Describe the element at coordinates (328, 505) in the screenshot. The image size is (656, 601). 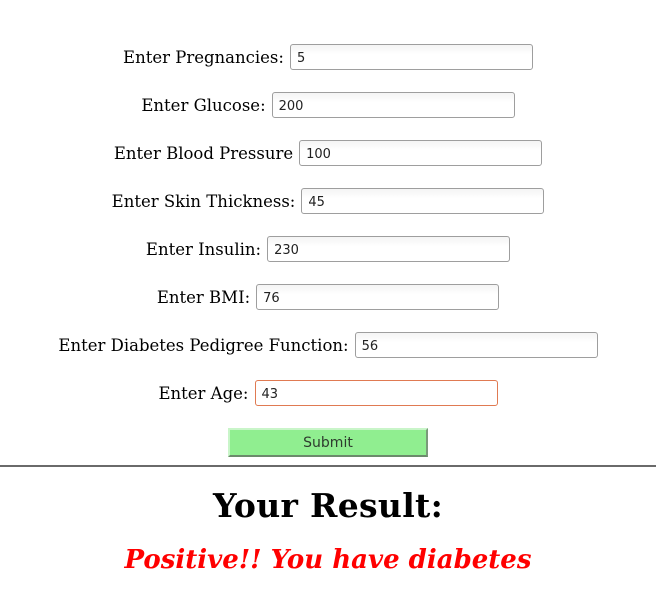
I see `result-heading: Your Result:` at that location.